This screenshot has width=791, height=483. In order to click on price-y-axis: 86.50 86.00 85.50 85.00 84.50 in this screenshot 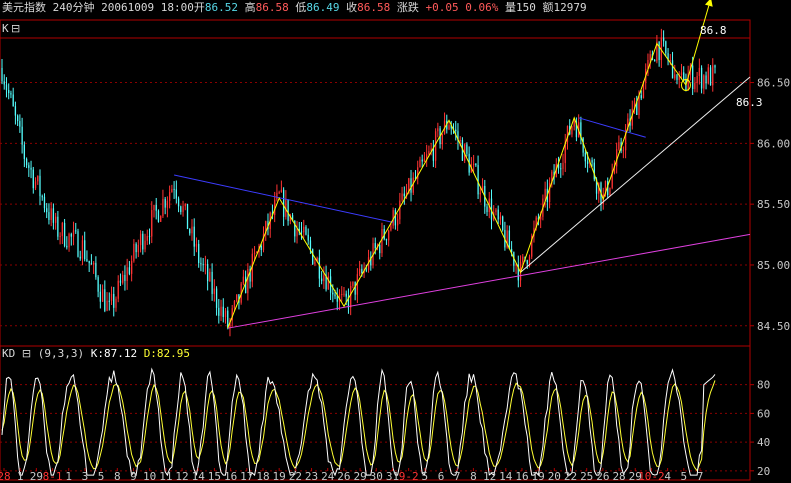, I will do `click(770, 205)`.